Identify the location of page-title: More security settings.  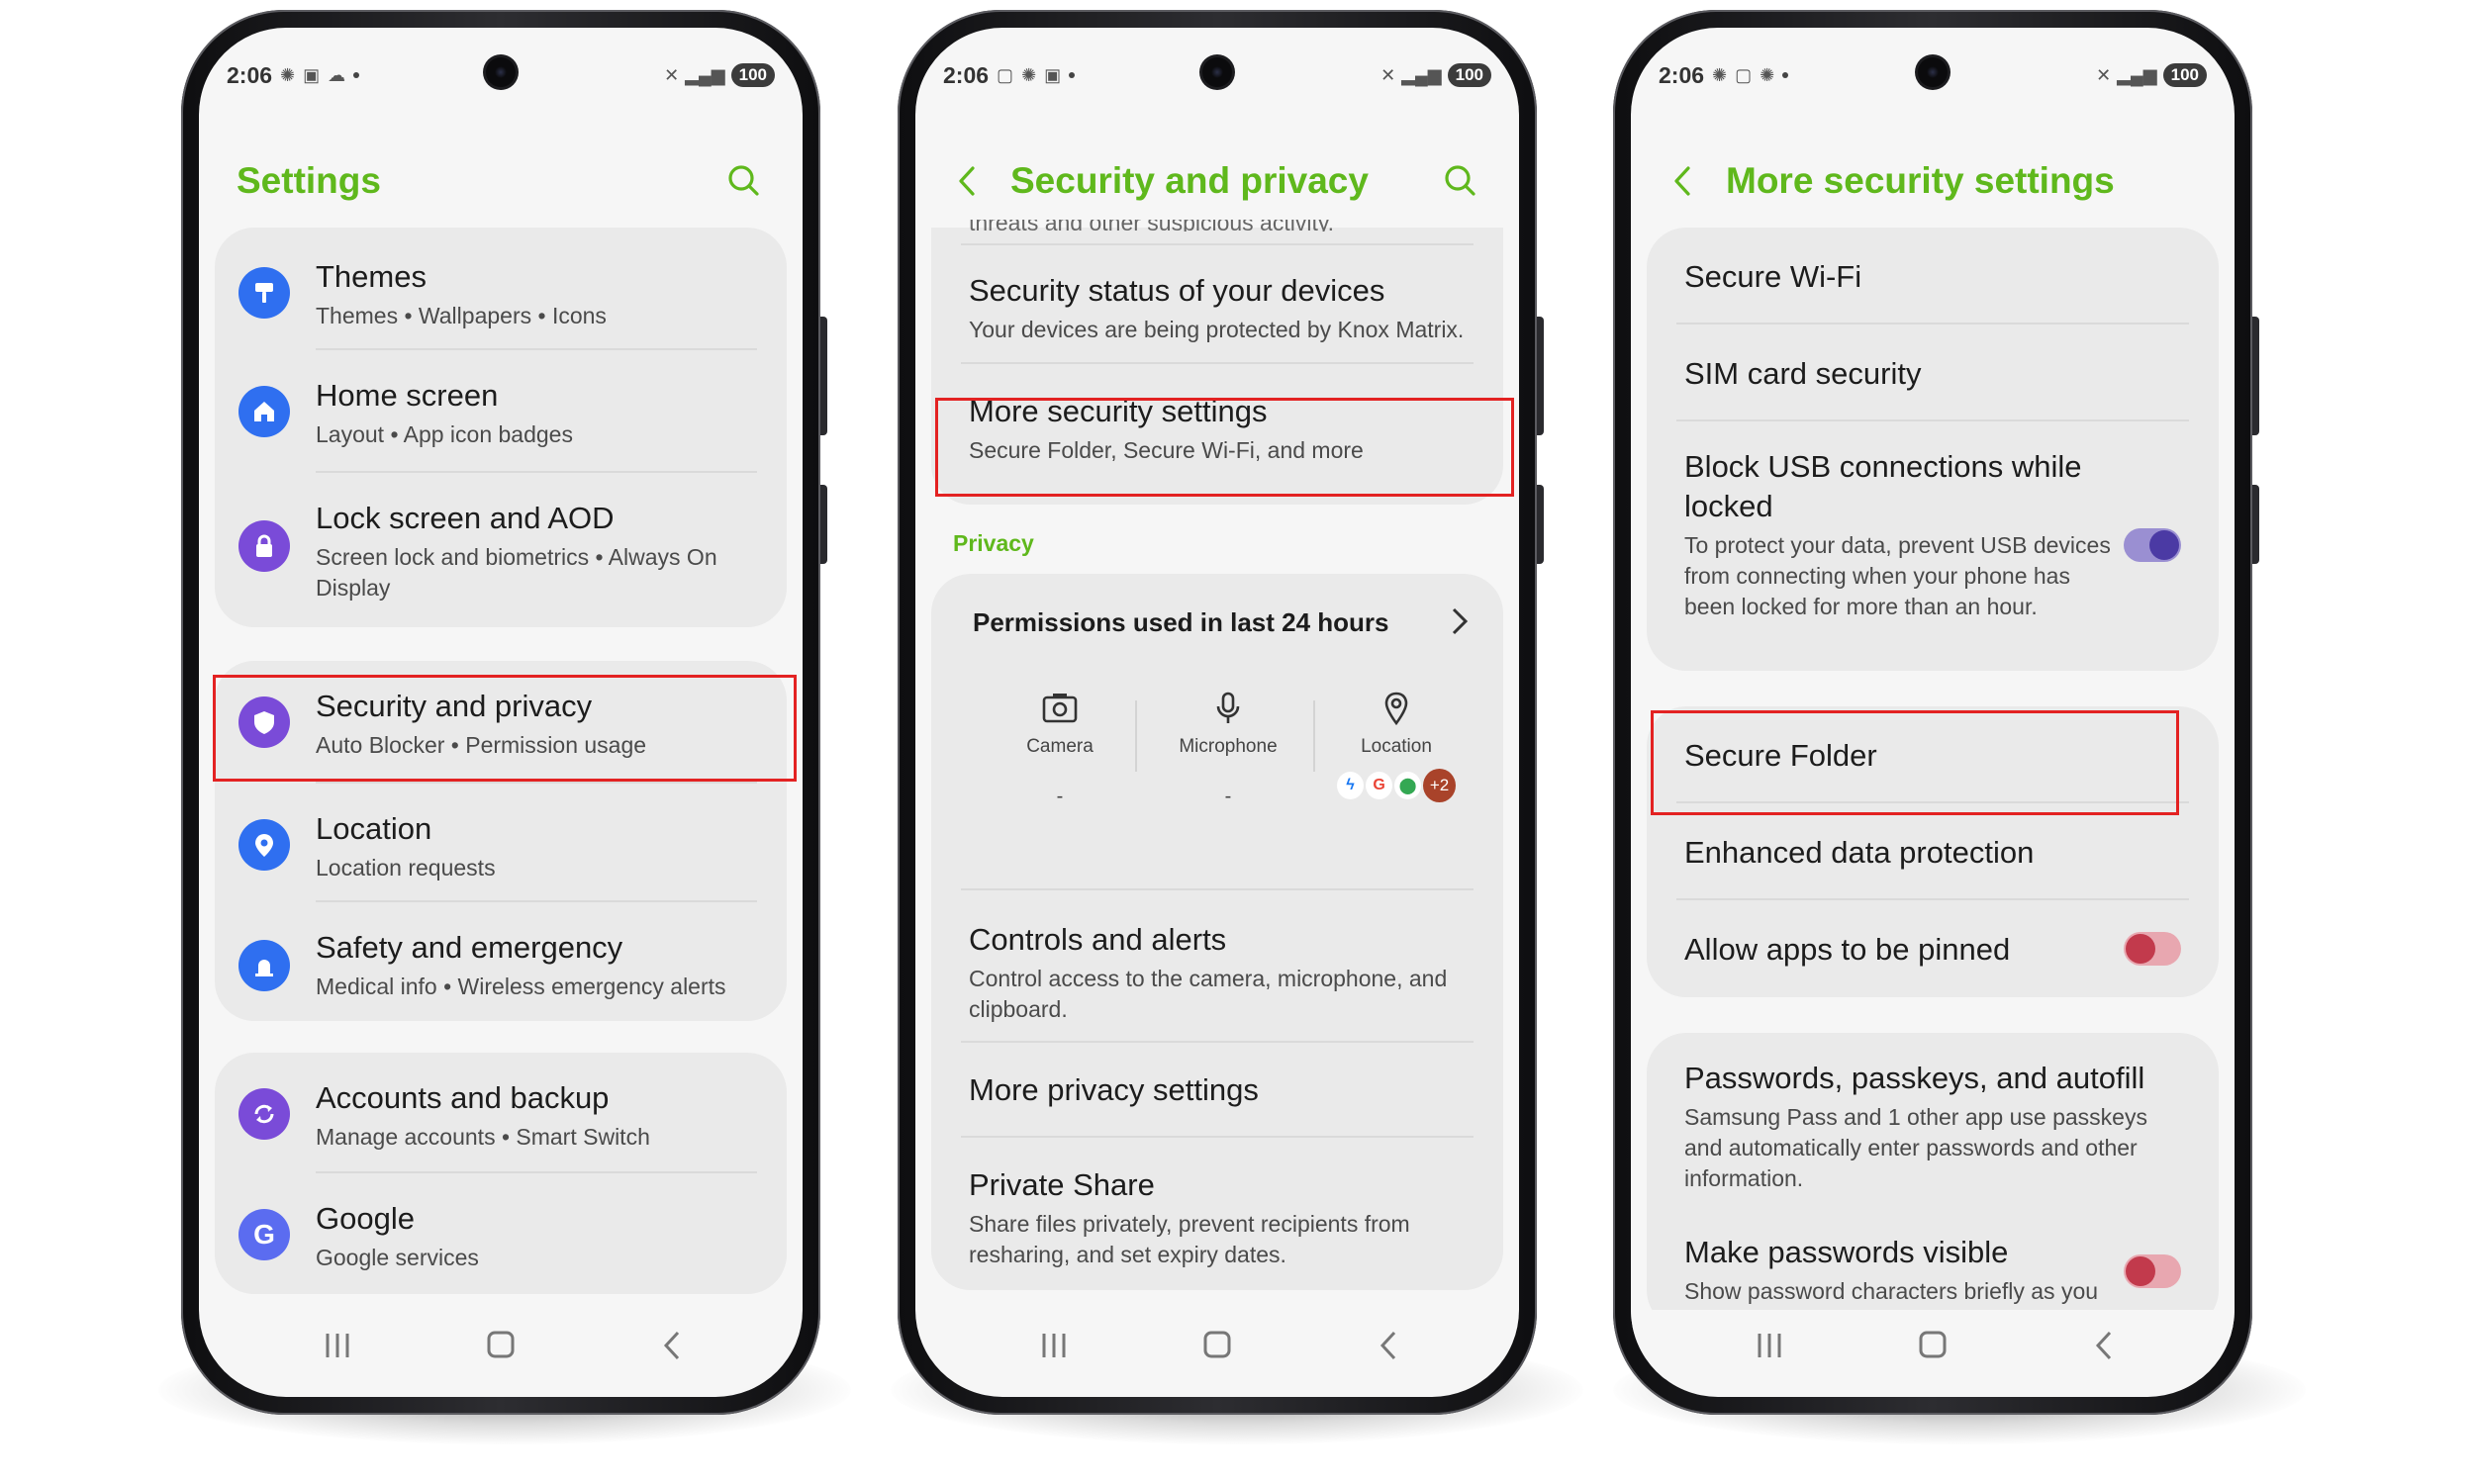
(1921, 180).